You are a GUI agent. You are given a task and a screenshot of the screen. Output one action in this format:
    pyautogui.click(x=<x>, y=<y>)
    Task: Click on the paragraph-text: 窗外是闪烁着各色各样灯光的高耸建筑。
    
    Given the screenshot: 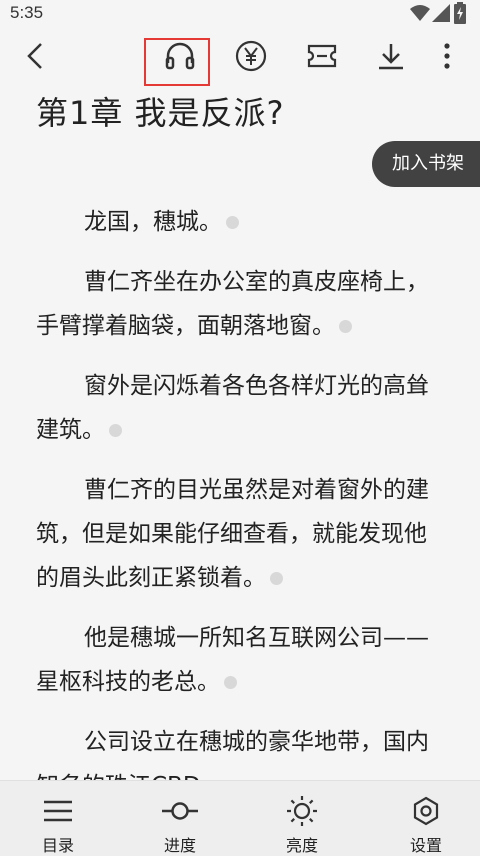 What is the action you would take?
    pyautogui.click(x=232, y=408)
    